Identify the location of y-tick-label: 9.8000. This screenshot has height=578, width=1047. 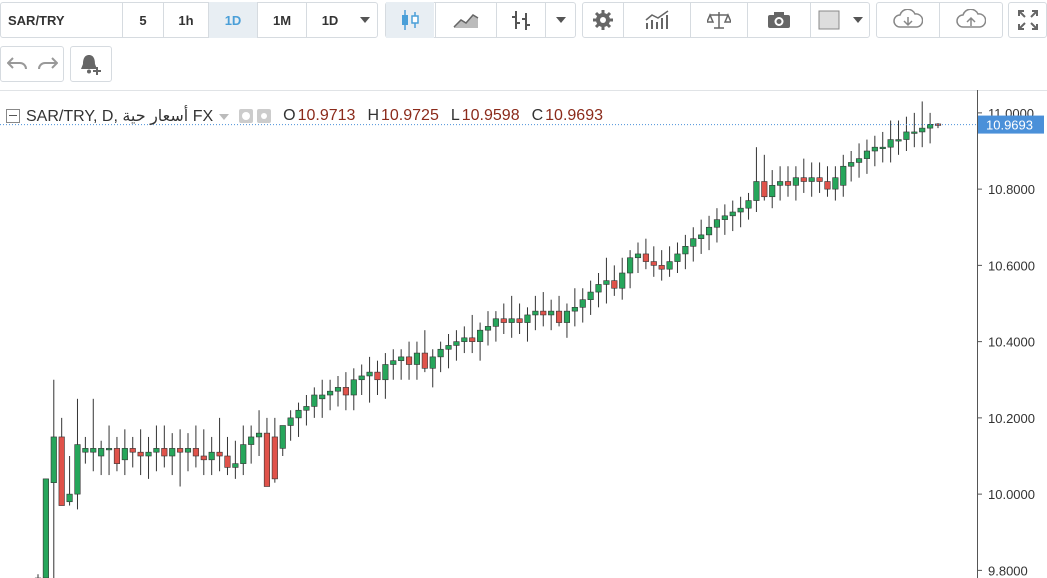
(1008, 570).